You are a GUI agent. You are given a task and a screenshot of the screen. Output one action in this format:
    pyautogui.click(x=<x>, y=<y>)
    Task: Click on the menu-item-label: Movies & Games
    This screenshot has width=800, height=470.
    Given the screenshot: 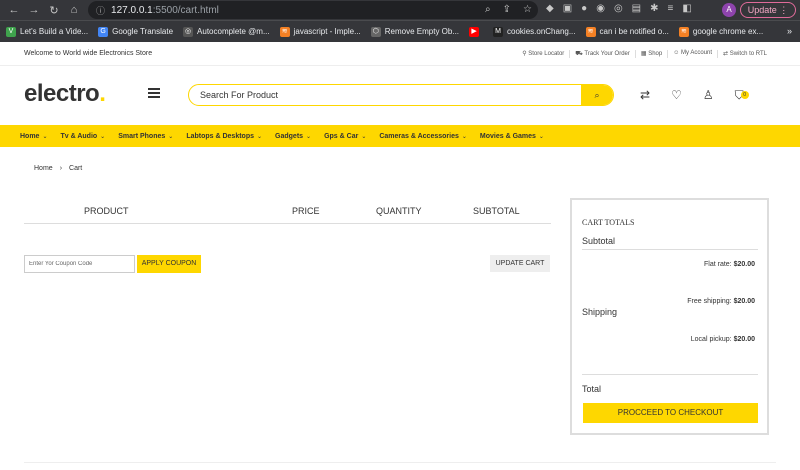 What is the action you would take?
    pyautogui.click(x=507, y=136)
    